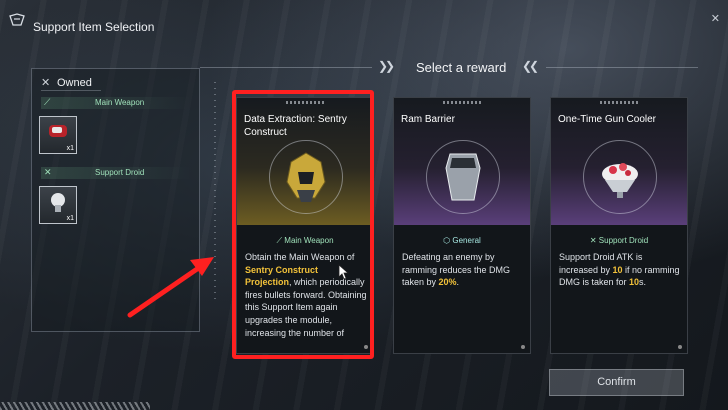  What do you see at coordinates (643, 282) in the screenshot?
I see `desc-text: s.` at bounding box center [643, 282].